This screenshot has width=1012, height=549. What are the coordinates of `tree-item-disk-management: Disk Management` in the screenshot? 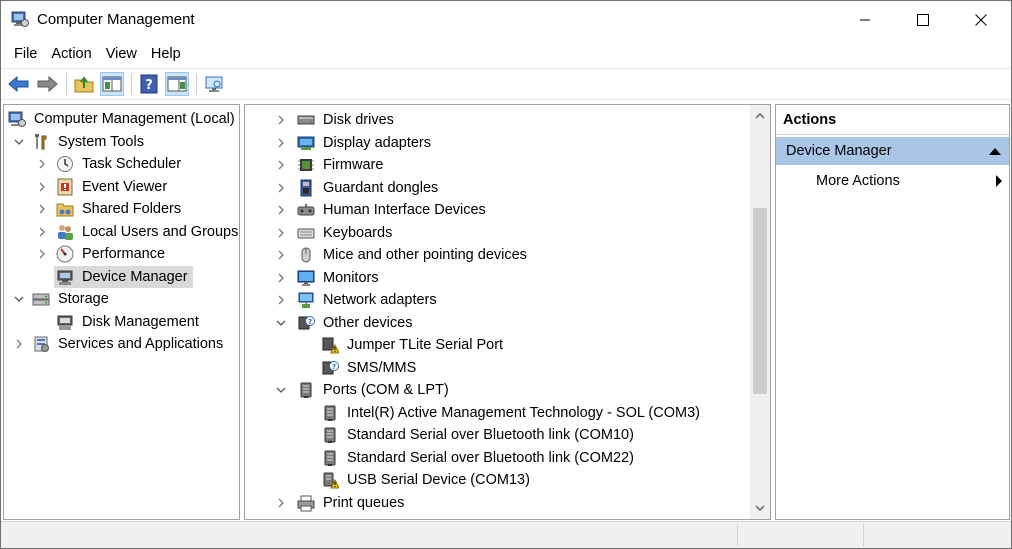 It's located at (121, 322).